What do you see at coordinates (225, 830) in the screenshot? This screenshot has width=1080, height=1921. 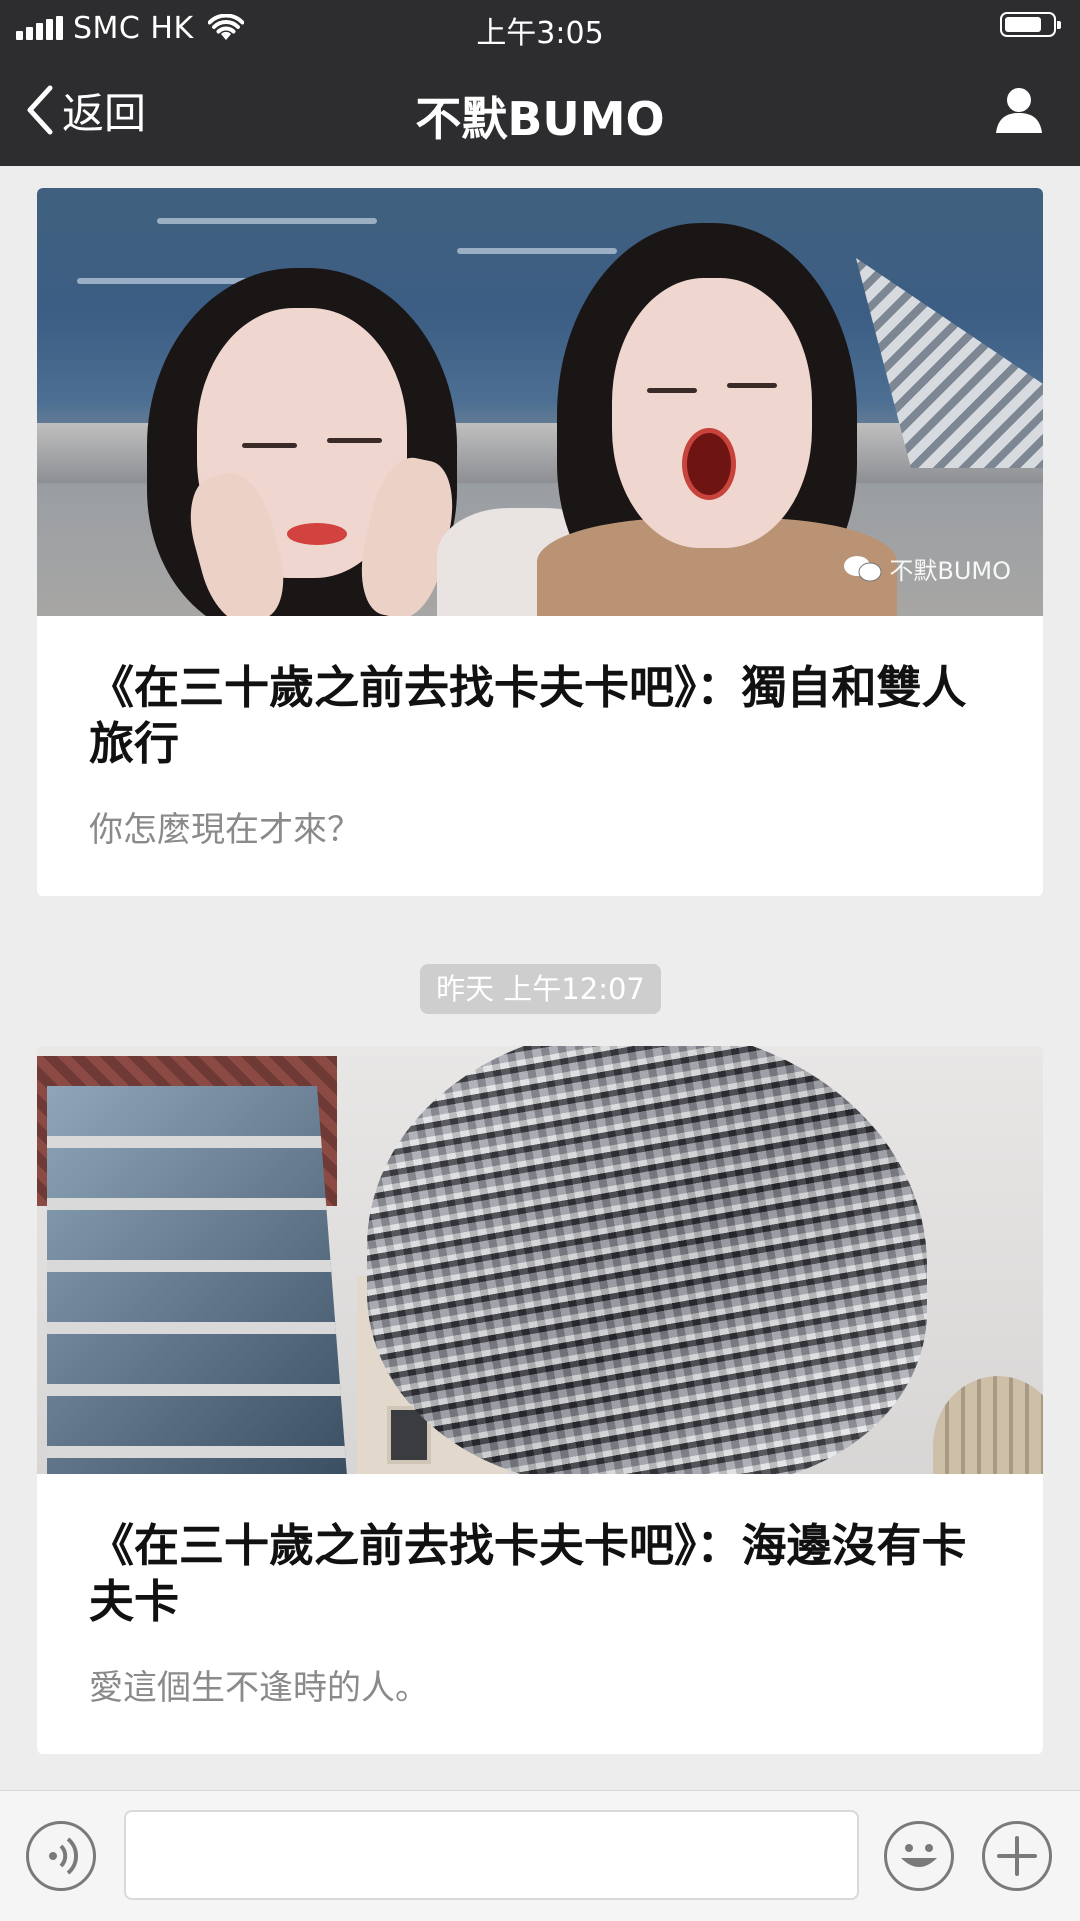 I see `article-description: 你怎麼現在才來？` at bounding box center [225, 830].